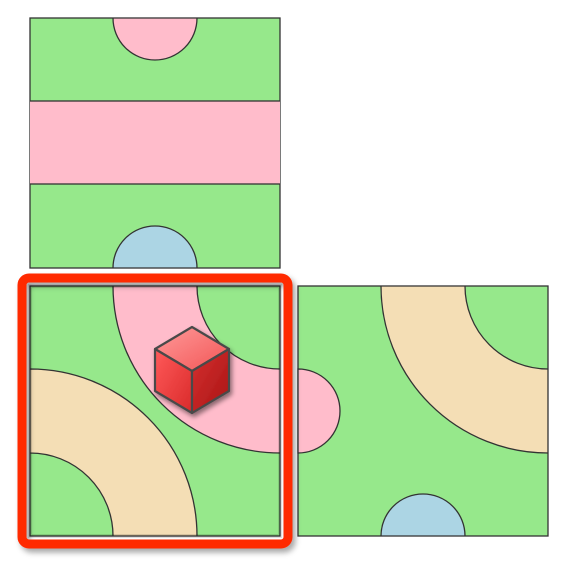 Image resolution: width=566 pixels, height=562 pixels. I want to click on pink-horizontal-band, so click(155, 142).